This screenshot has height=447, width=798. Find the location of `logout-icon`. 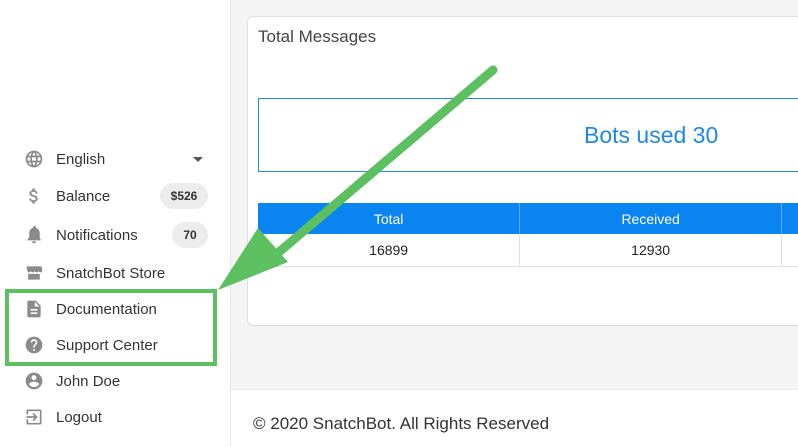

logout-icon is located at coordinates (34, 417).